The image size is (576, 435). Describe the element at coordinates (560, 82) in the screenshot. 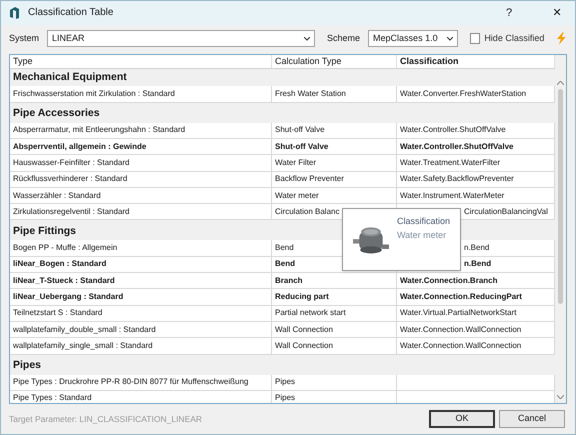

I see `scroll-up-icon` at that location.